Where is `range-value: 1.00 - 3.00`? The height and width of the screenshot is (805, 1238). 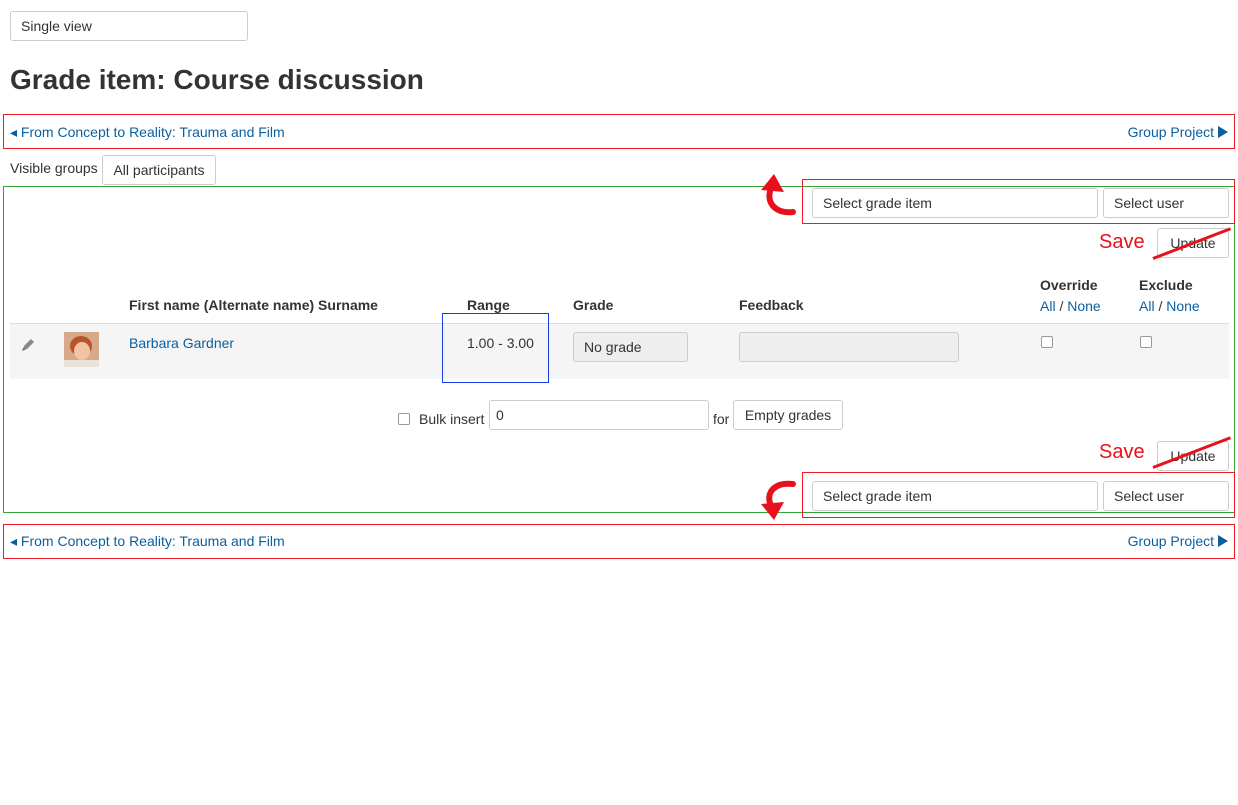
range-value: 1.00 - 3.00 is located at coordinates (500, 343).